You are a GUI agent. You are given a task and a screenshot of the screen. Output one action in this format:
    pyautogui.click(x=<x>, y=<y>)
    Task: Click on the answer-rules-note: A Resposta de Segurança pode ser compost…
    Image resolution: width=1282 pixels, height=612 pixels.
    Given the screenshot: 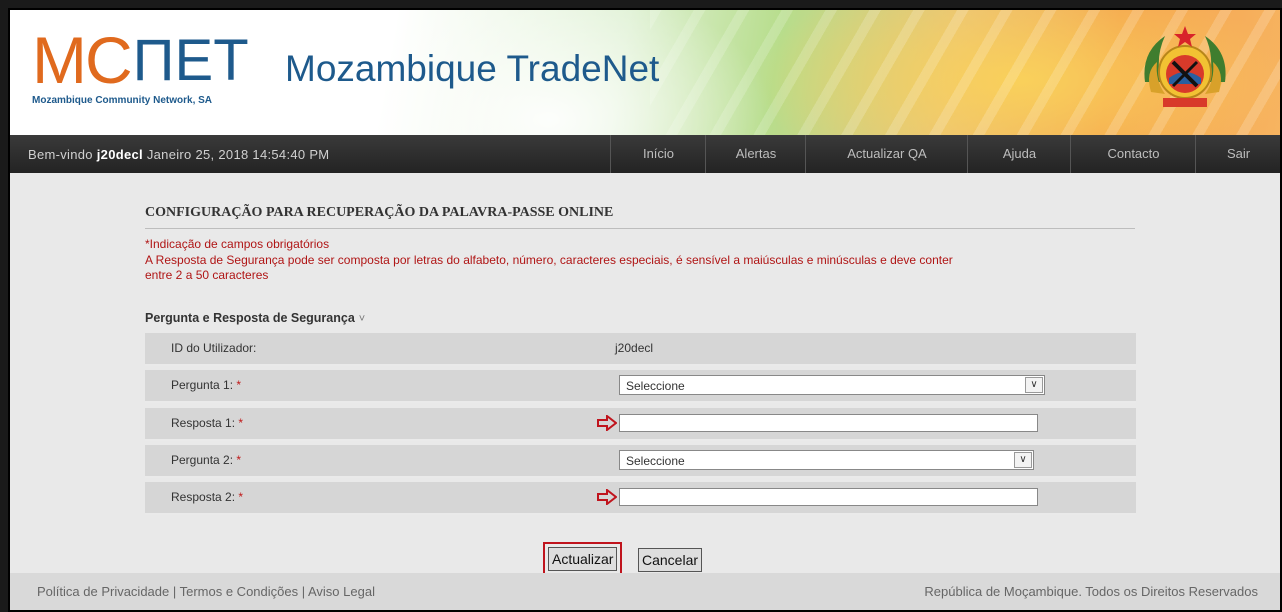 What is the action you would take?
    pyautogui.click(x=549, y=260)
    